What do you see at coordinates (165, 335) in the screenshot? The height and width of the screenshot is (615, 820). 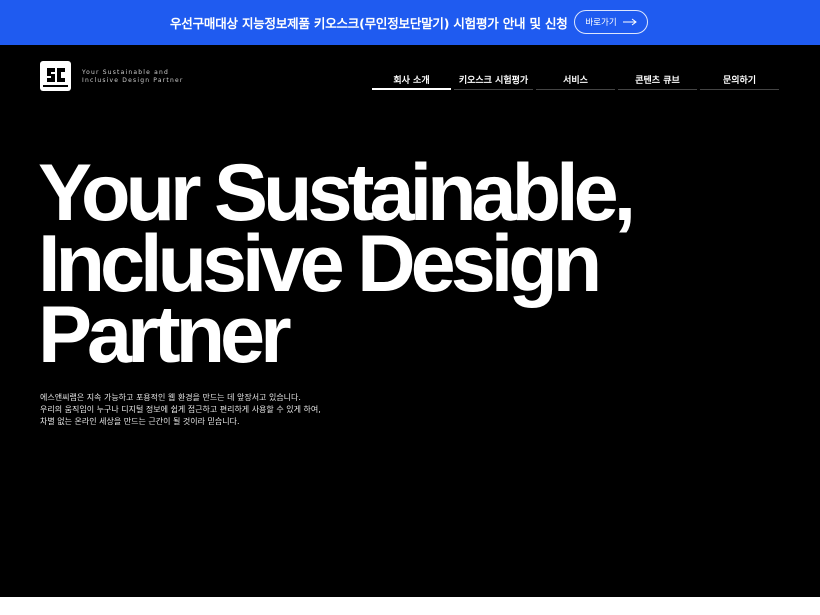 I see `hero-title-line3: Partner` at bounding box center [165, 335].